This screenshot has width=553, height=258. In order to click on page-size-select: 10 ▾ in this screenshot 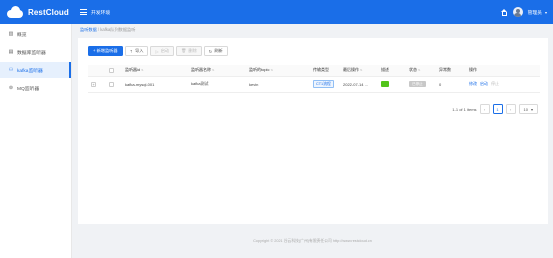, I will do `click(528, 109)`.